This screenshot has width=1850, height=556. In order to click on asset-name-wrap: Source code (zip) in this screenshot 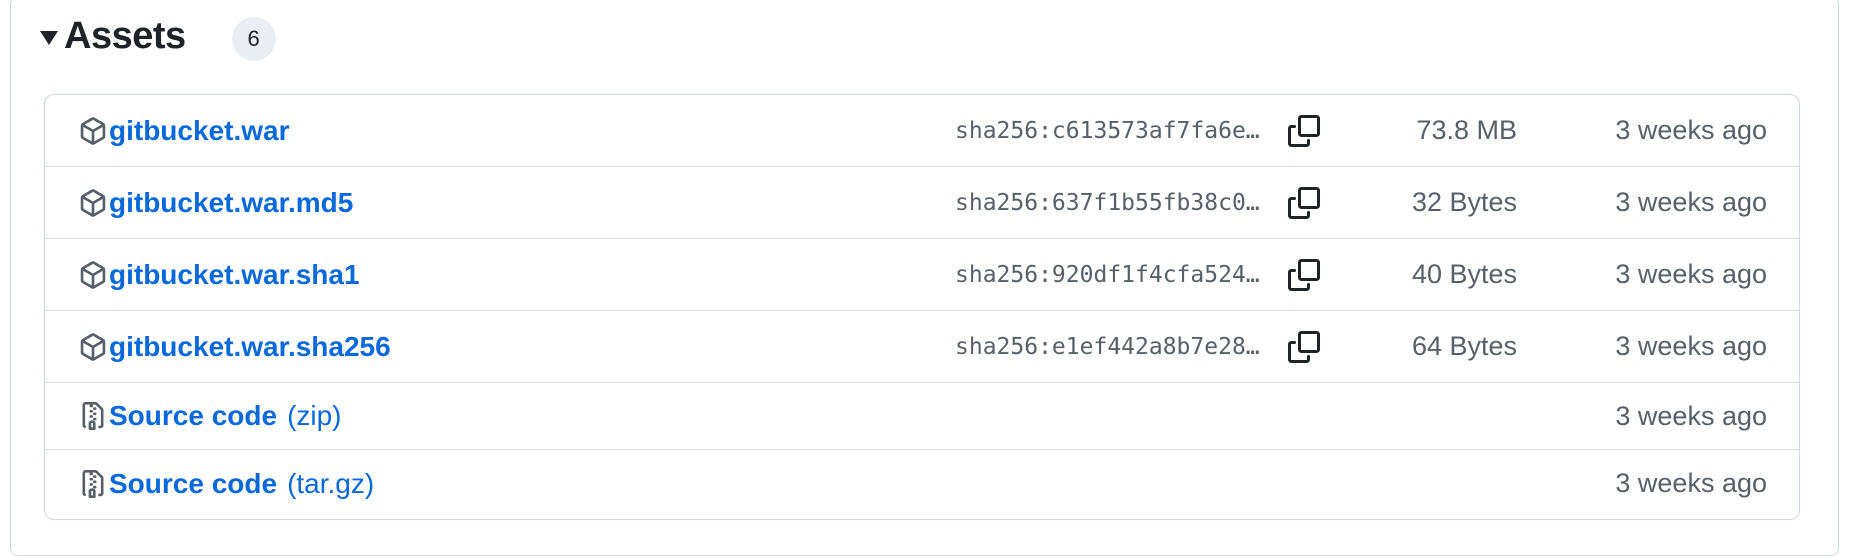, I will do `click(210, 416)`.